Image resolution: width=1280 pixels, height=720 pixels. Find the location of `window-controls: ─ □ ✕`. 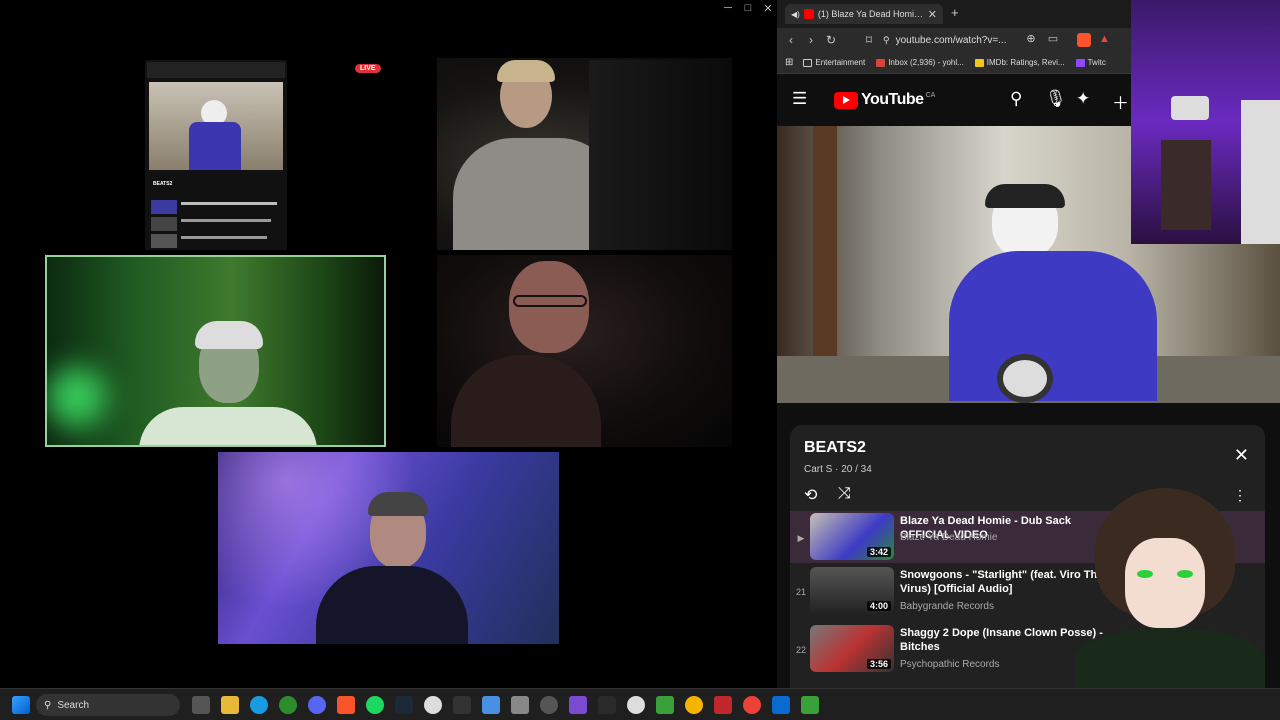

window-controls: ─ □ ✕ is located at coordinates (748, 8).